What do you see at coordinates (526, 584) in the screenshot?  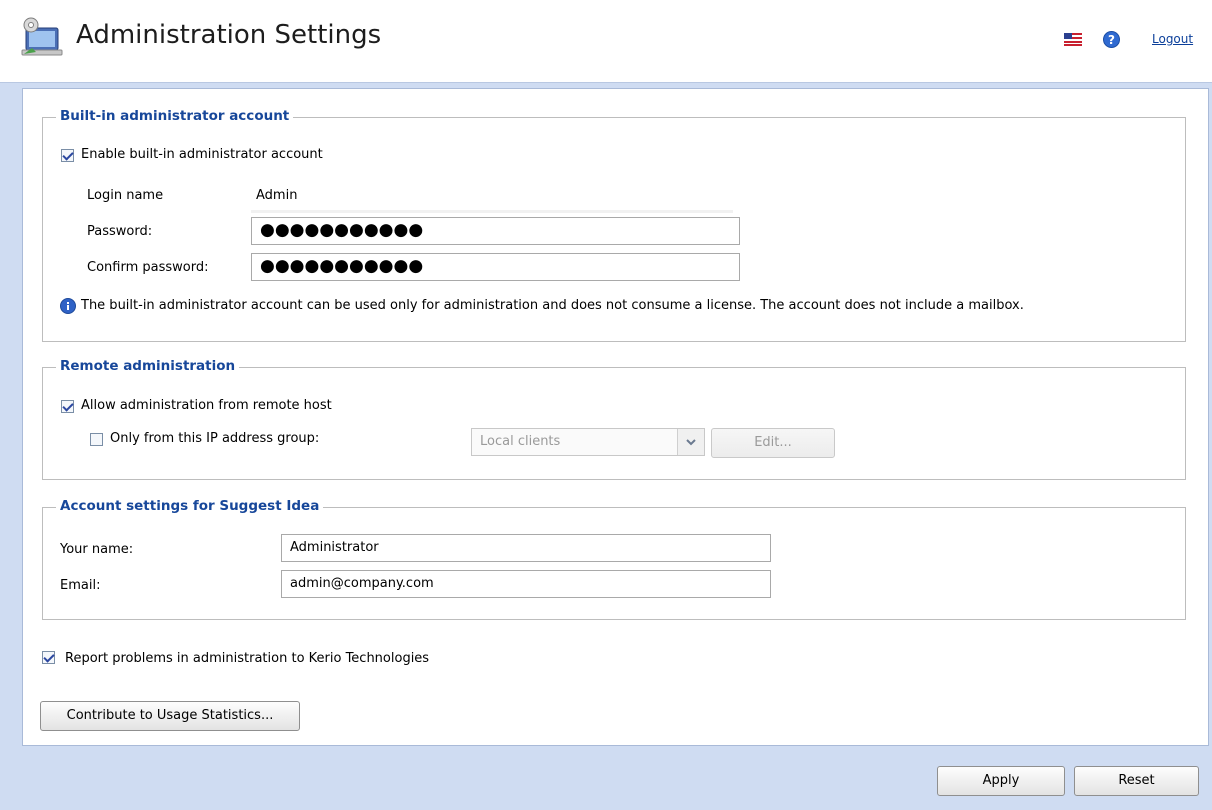 I see `email-field: admin@company.com` at bounding box center [526, 584].